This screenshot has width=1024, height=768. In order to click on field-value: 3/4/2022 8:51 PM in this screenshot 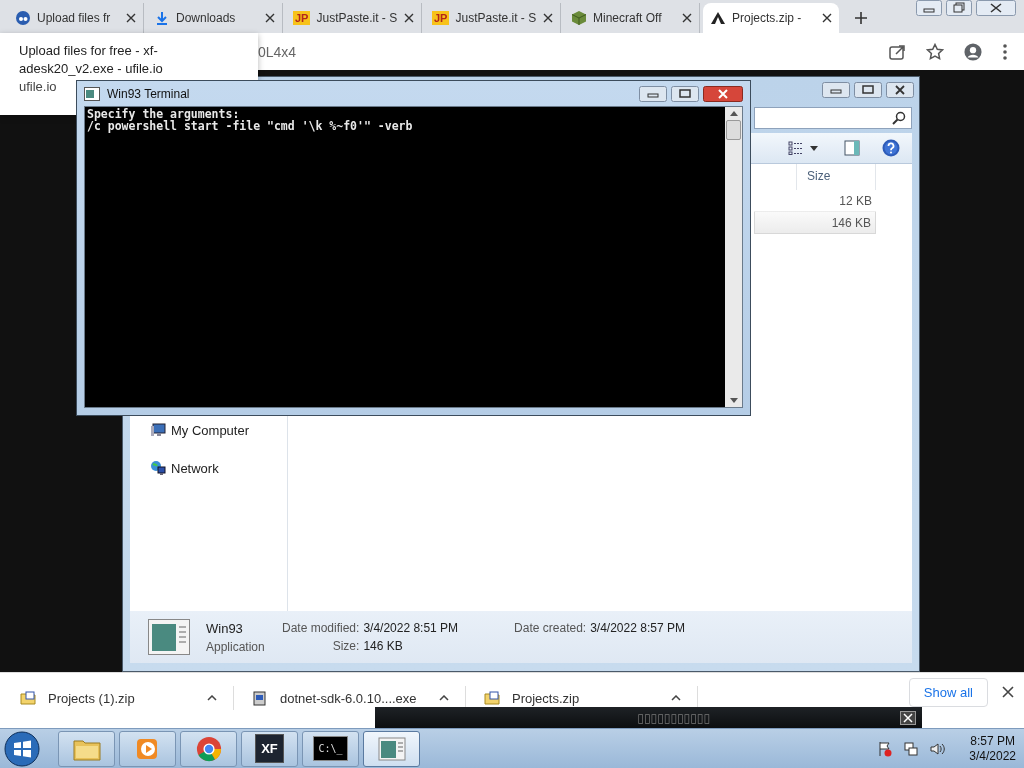, I will do `click(411, 628)`.